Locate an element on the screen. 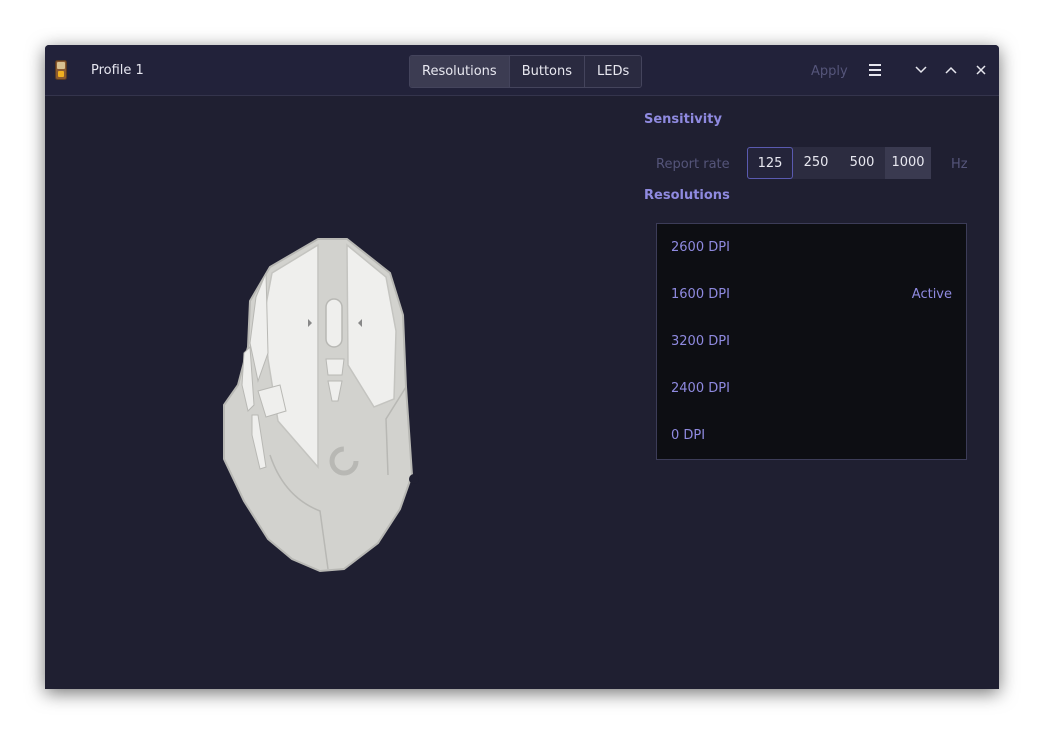 The height and width of the screenshot is (734, 1044). resolution-dpi: 0 DPI is located at coordinates (688, 435).